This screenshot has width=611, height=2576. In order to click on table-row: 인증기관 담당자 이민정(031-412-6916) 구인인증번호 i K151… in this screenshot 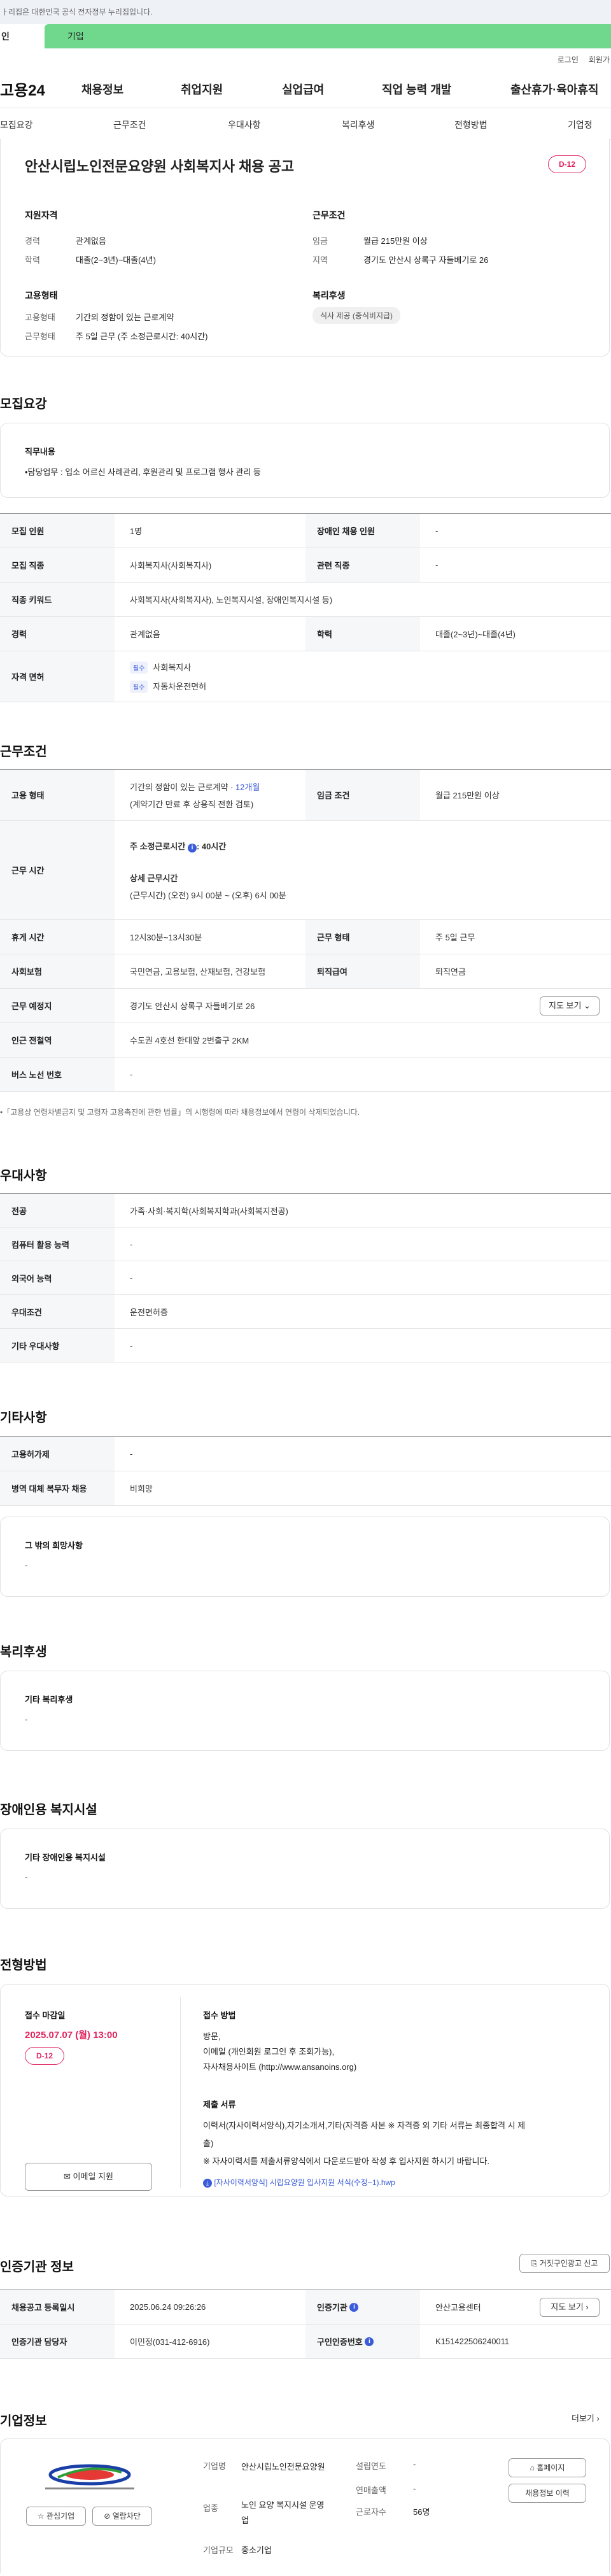, I will do `click(305, 2342)`.